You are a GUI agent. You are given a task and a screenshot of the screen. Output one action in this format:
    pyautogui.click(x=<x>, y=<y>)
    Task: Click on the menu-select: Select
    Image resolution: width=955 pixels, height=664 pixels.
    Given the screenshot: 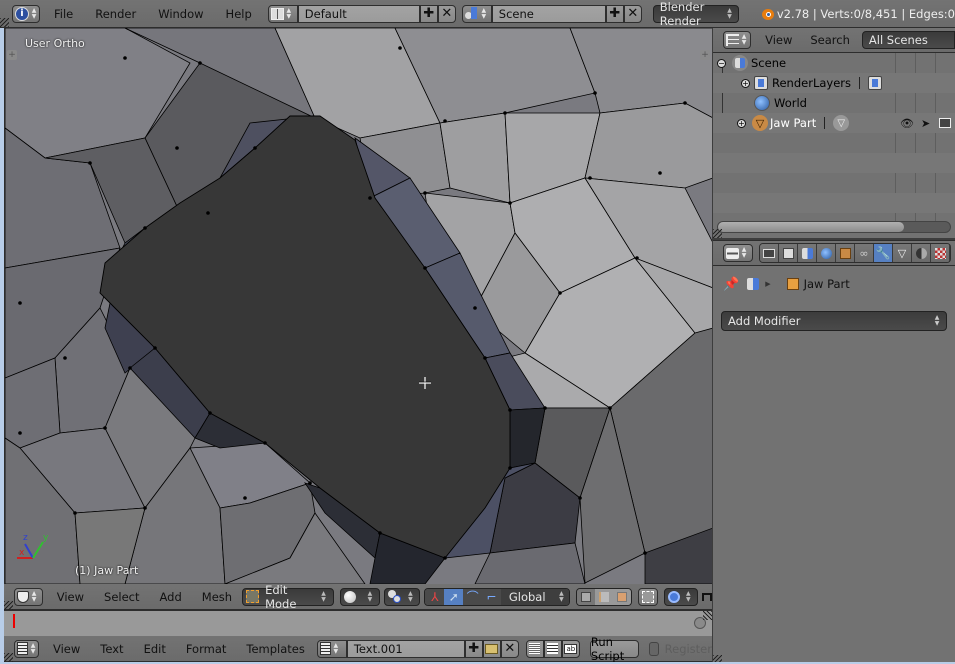 What is the action you would take?
    pyautogui.click(x=121, y=597)
    